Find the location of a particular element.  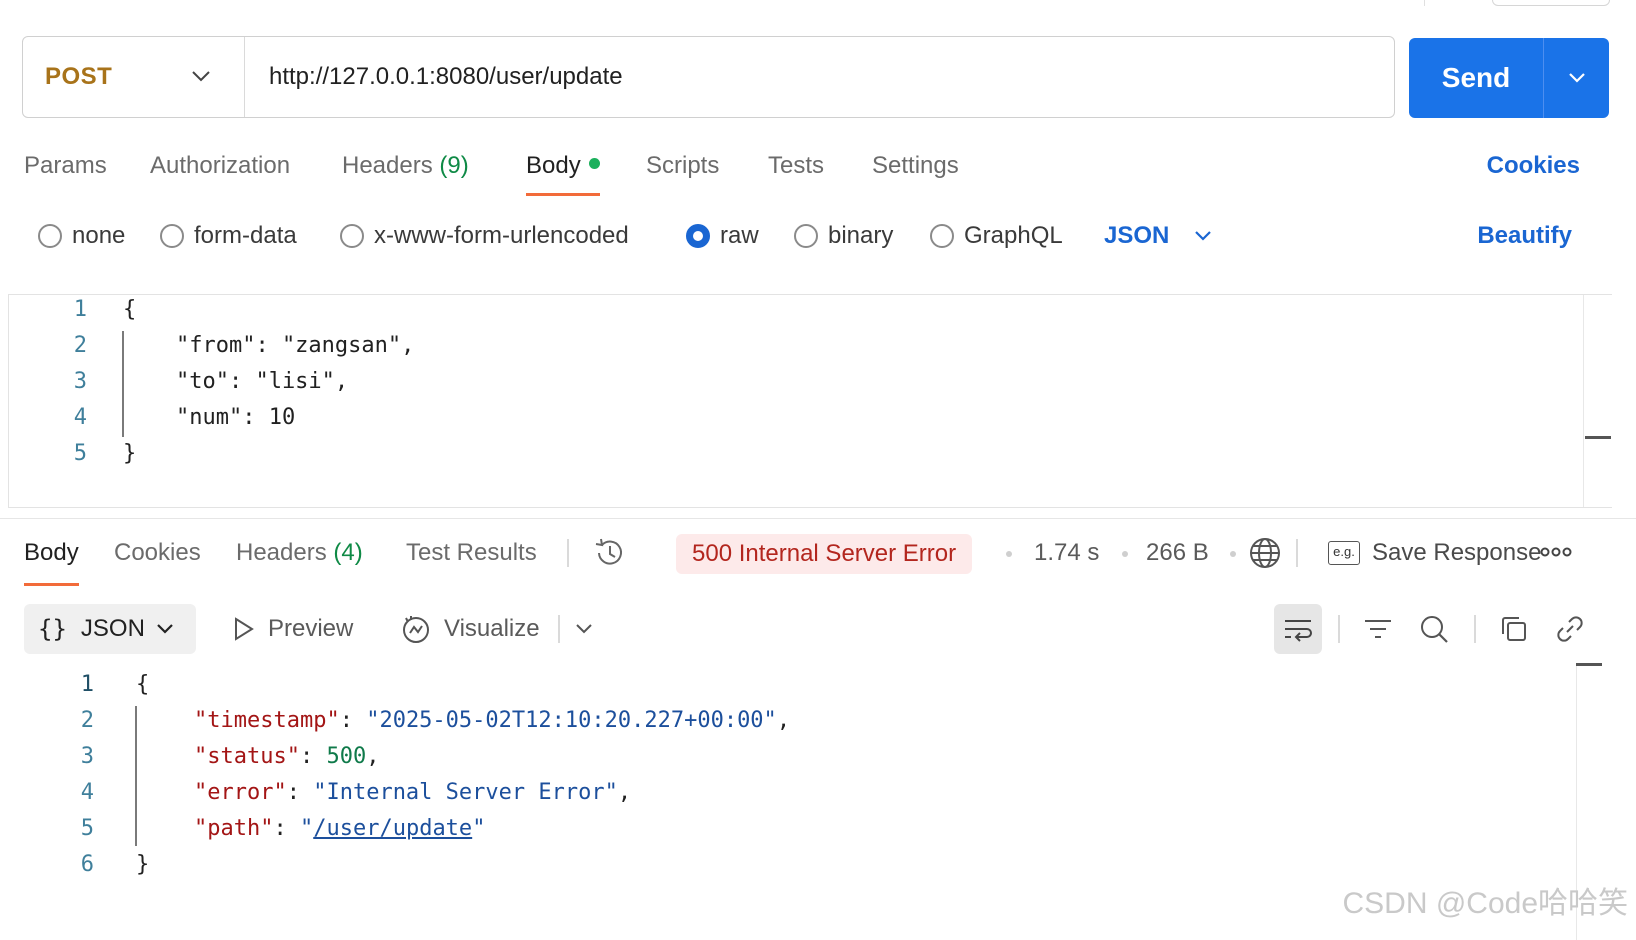

response-time: 1.74 s is located at coordinates (1066, 553).